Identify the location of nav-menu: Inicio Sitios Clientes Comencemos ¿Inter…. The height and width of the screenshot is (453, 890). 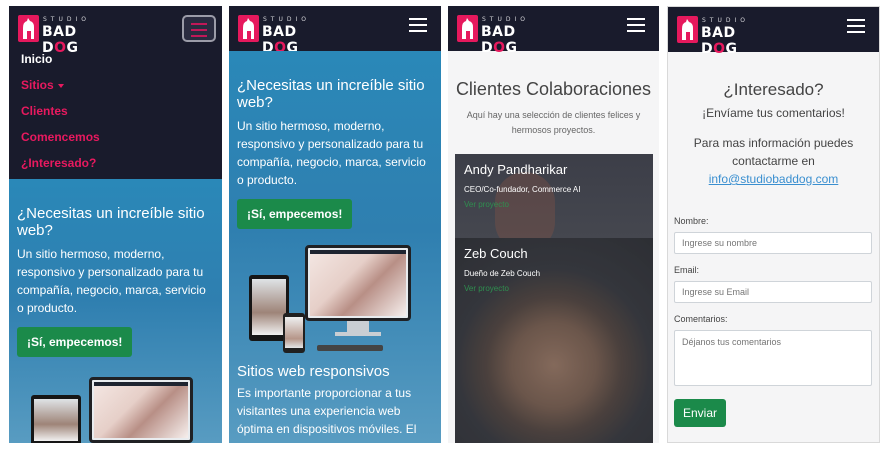
(115, 115).